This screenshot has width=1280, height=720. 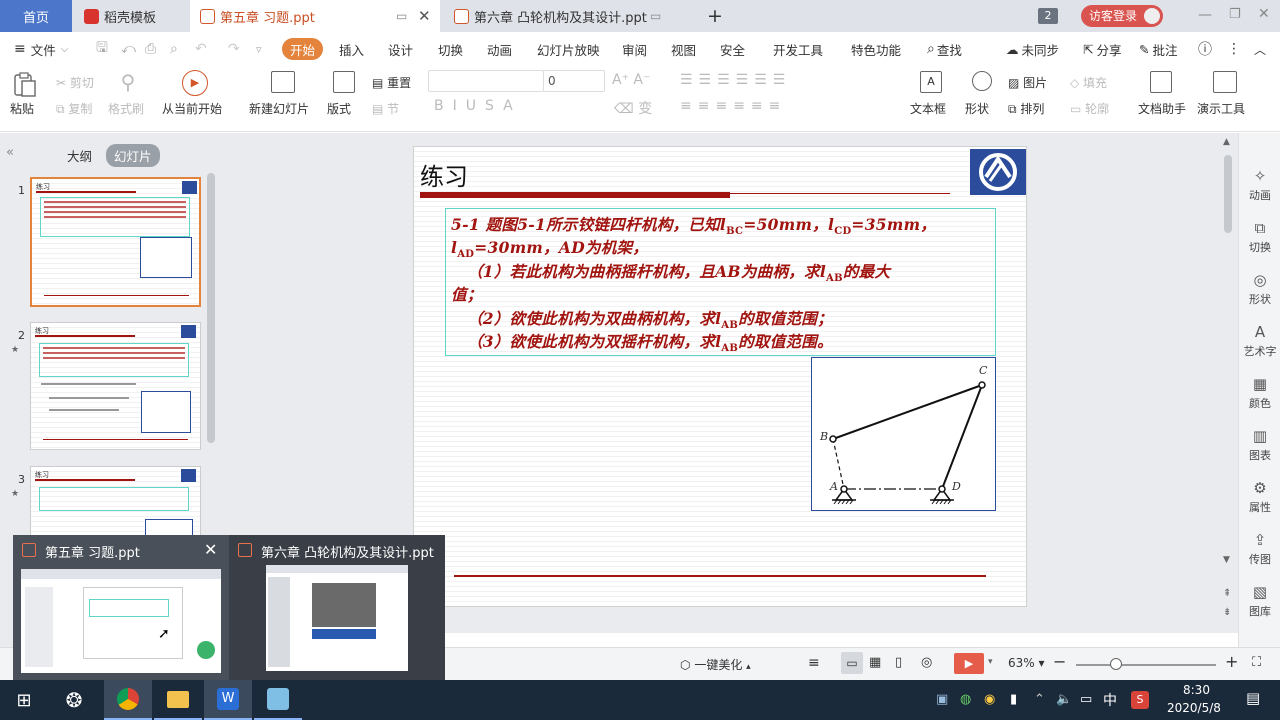 What do you see at coordinates (876, 49) in the screenshot?
I see `tab-features: 特色功能` at bounding box center [876, 49].